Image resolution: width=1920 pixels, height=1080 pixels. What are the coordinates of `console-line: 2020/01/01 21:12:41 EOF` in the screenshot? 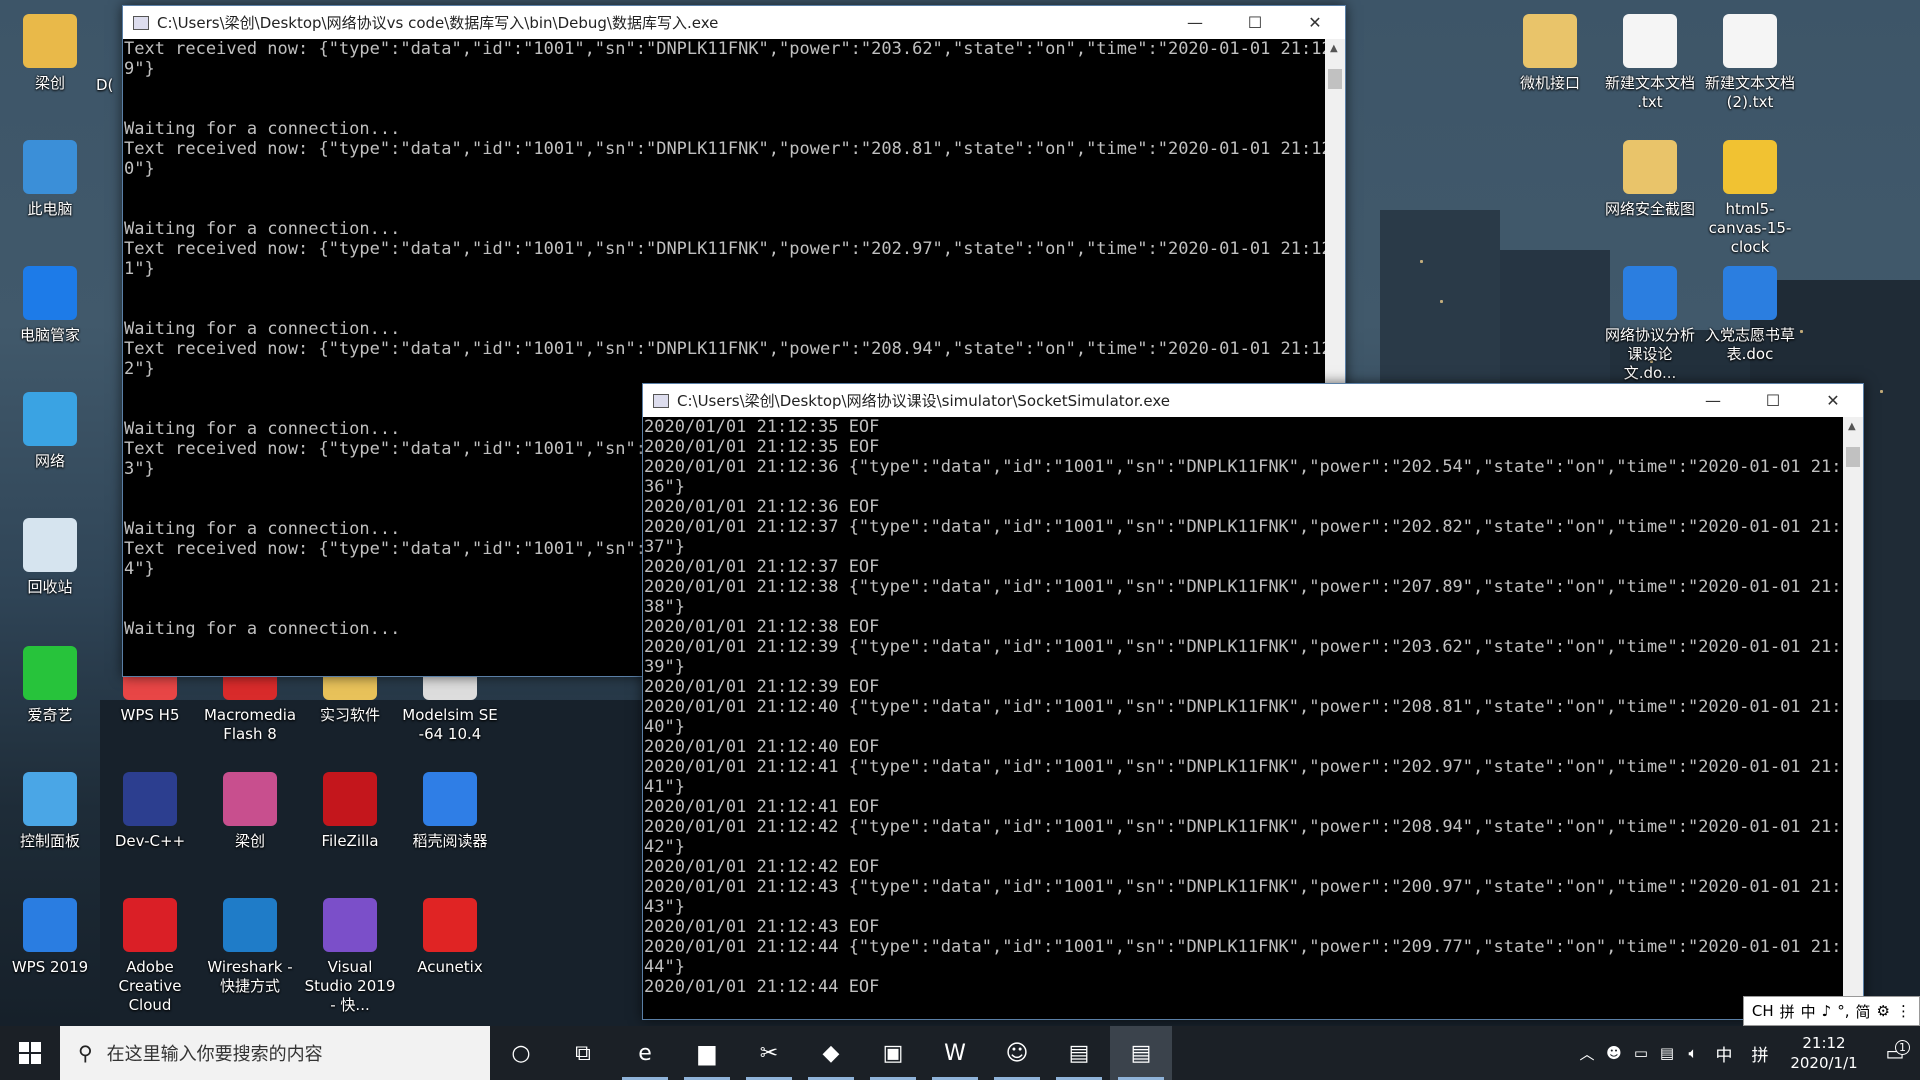 It's located at (762, 807).